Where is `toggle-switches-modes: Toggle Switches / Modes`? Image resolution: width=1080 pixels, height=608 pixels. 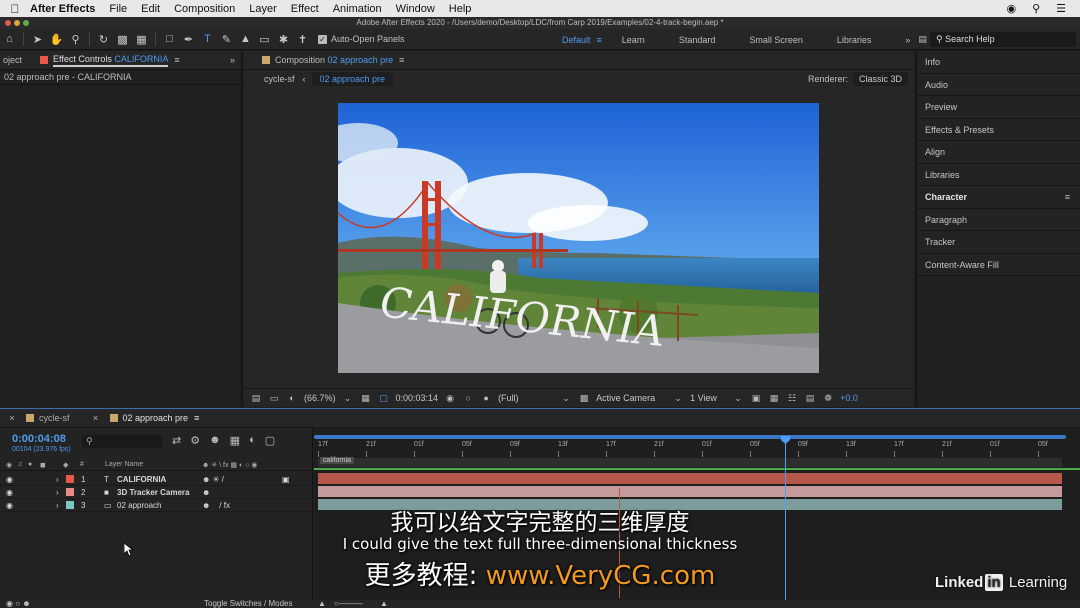 toggle-switches-modes: Toggle Switches / Modes is located at coordinates (248, 603).